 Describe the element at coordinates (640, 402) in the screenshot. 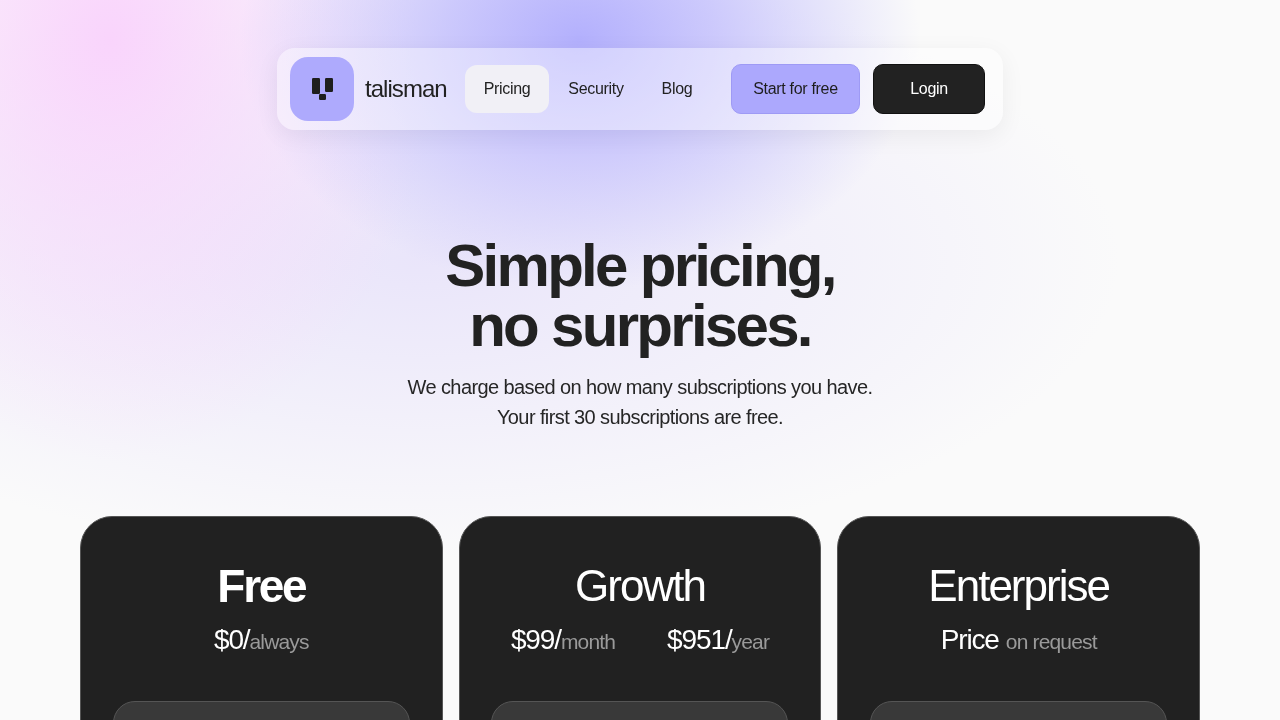

I see `page-subtitle: We charge based on how many subscriptions you have. Your first 30 subscriptions are free.` at that location.